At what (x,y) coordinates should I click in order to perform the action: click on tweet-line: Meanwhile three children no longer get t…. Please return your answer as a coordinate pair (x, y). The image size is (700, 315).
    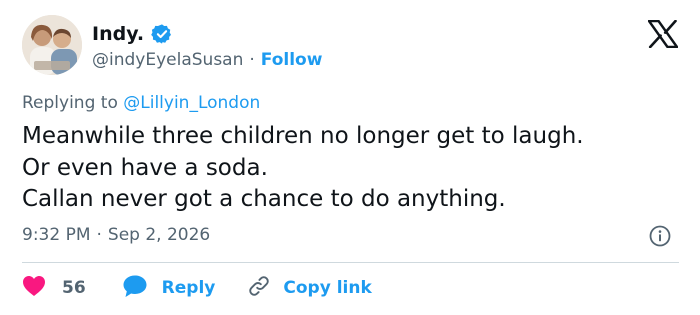
    Looking at the image, I should click on (303, 136).